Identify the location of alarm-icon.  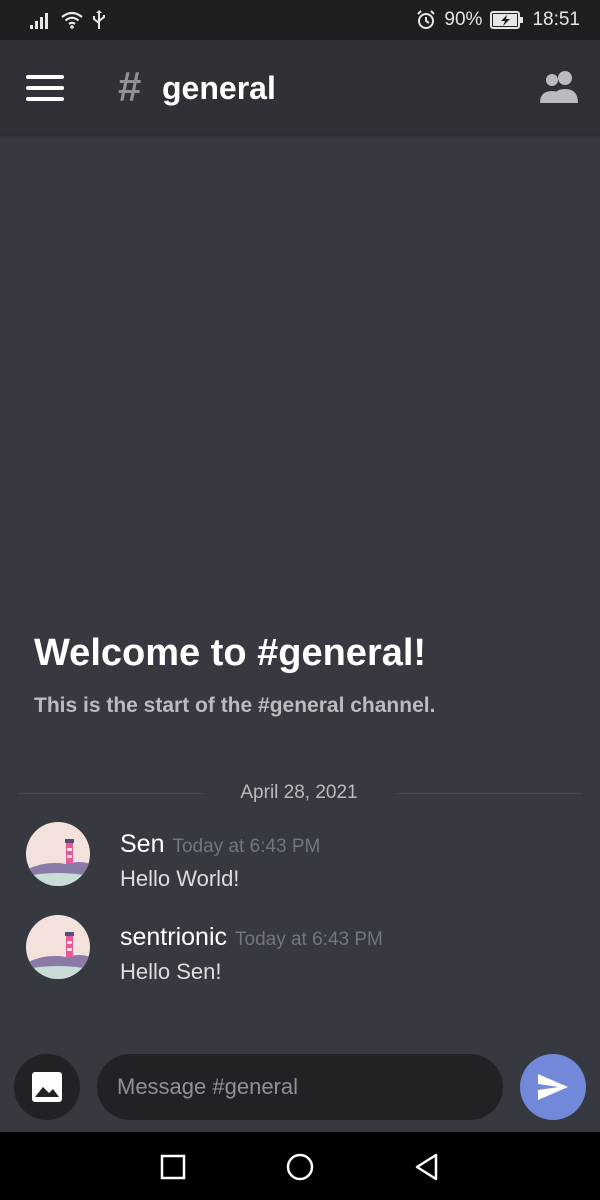
(426, 19).